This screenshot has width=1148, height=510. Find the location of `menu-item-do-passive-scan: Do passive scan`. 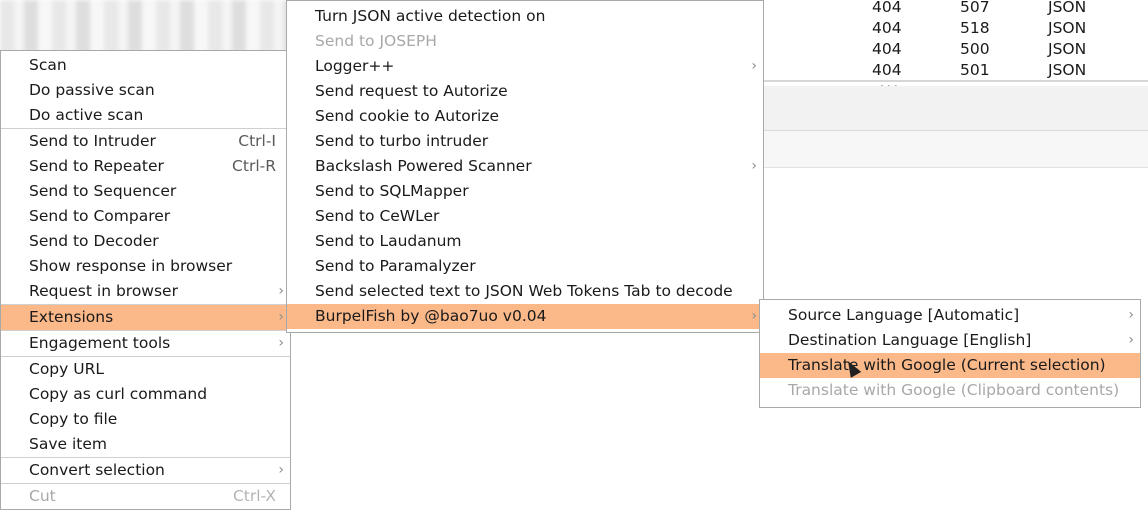

menu-item-do-passive-scan: Do passive scan is located at coordinates (145, 90).